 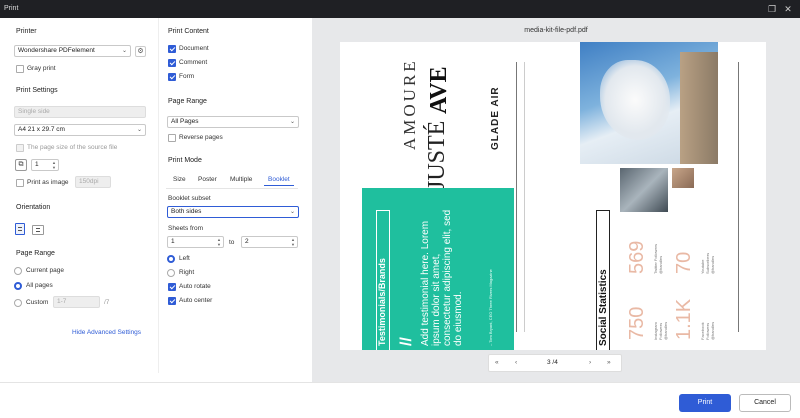 What do you see at coordinates (590, 362) in the screenshot?
I see `next-page-icon: ›` at bounding box center [590, 362].